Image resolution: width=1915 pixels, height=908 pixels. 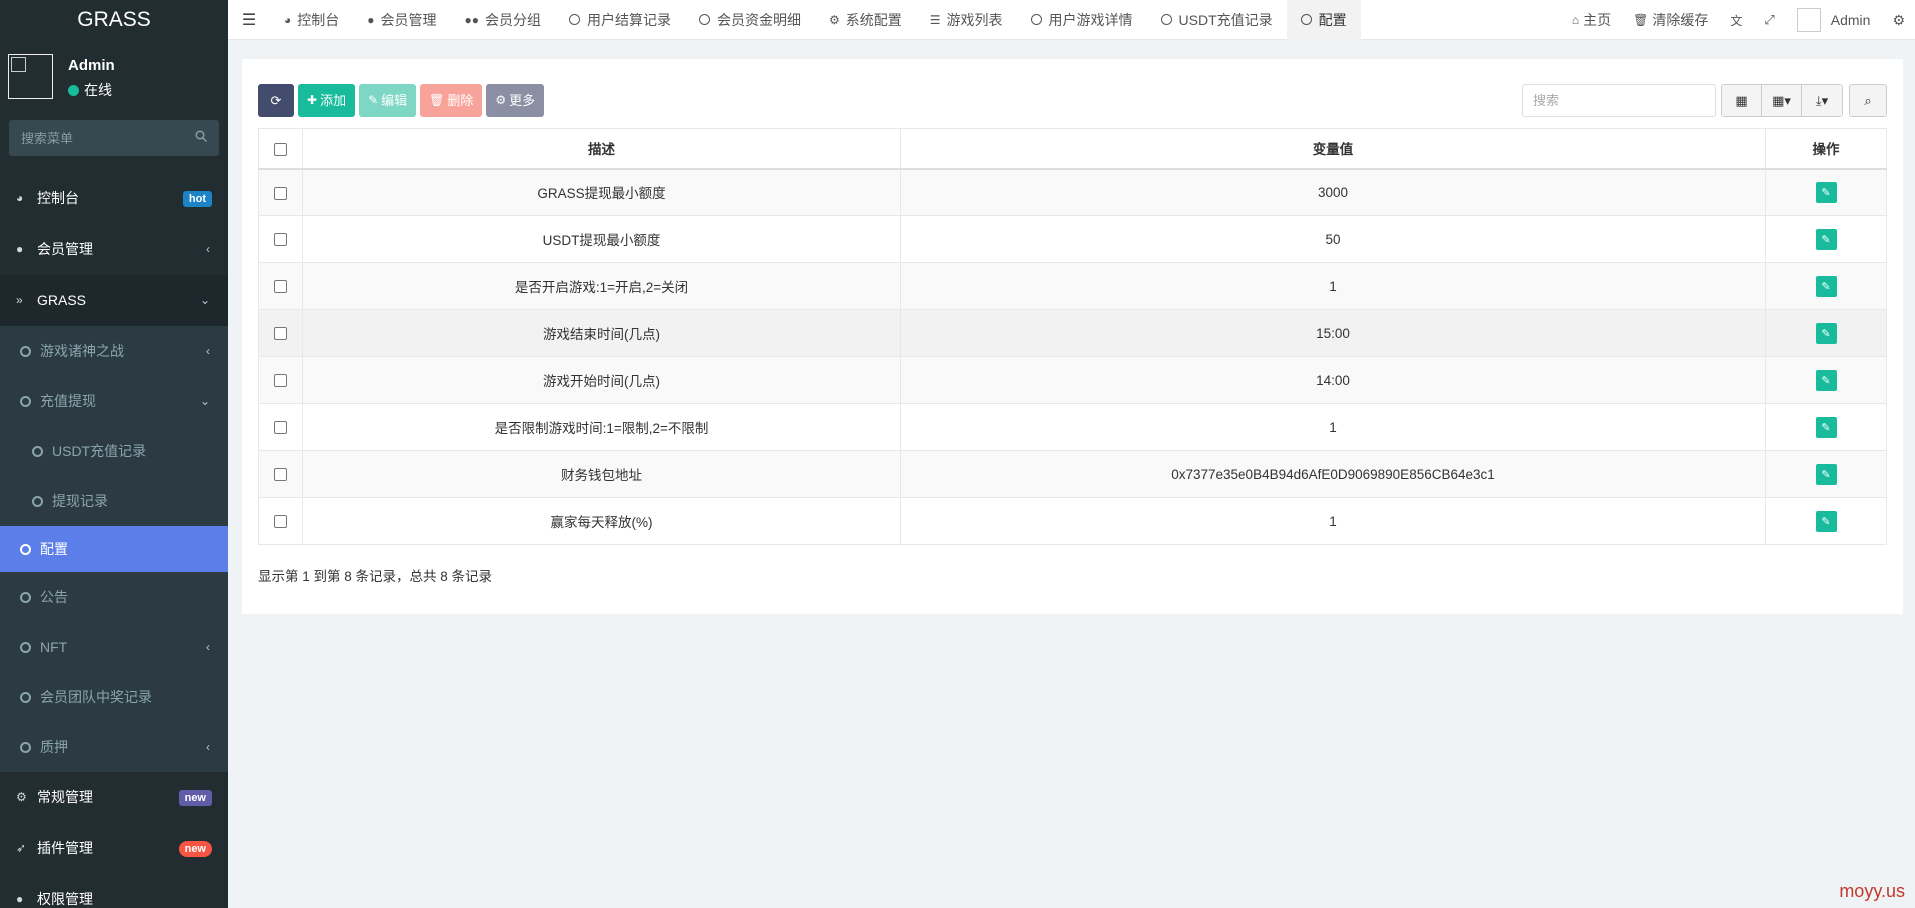 What do you see at coordinates (601, 149) in the screenshot?
I see `header-desc: 描述` at bounding box center [601, 149].